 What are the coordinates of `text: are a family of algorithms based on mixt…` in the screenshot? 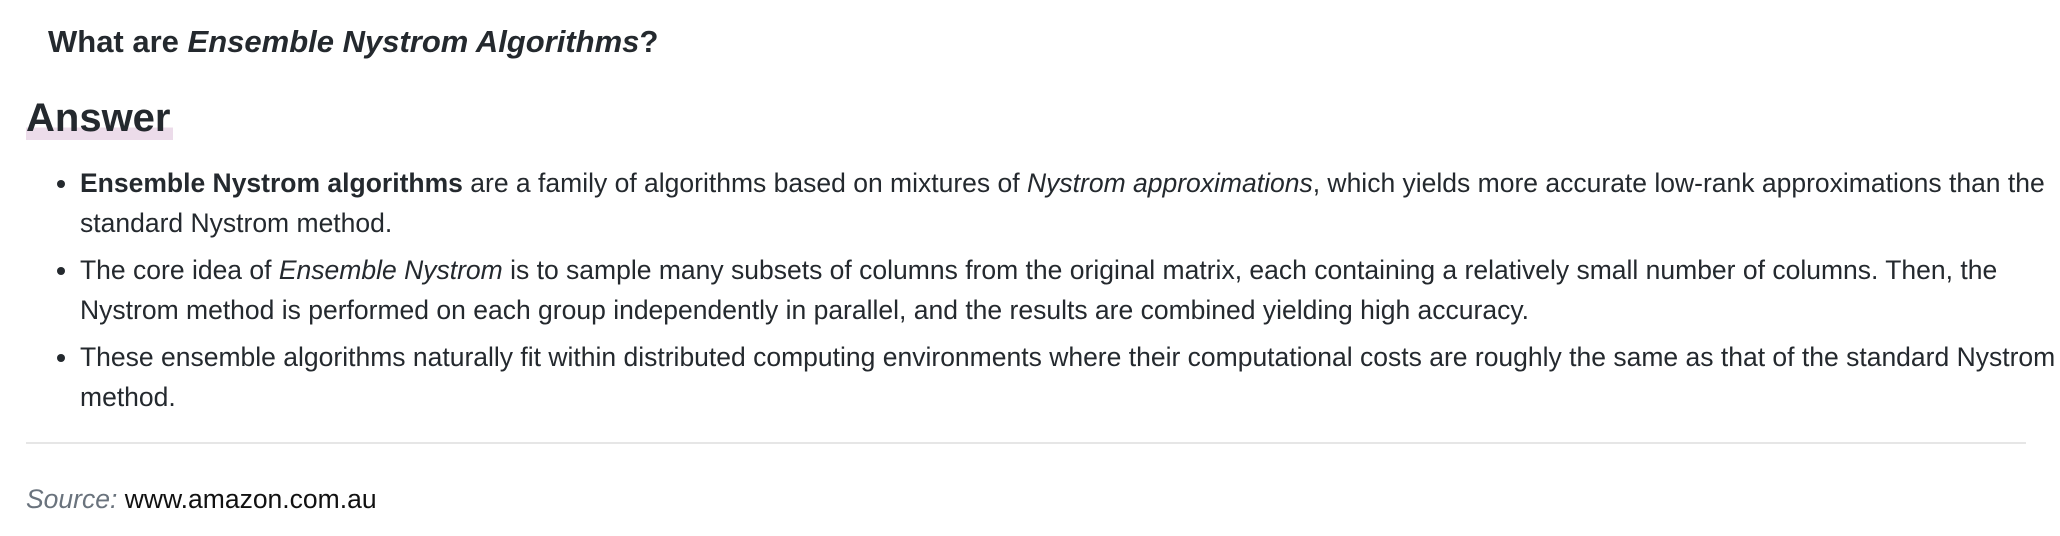 It's located at (744, 183).